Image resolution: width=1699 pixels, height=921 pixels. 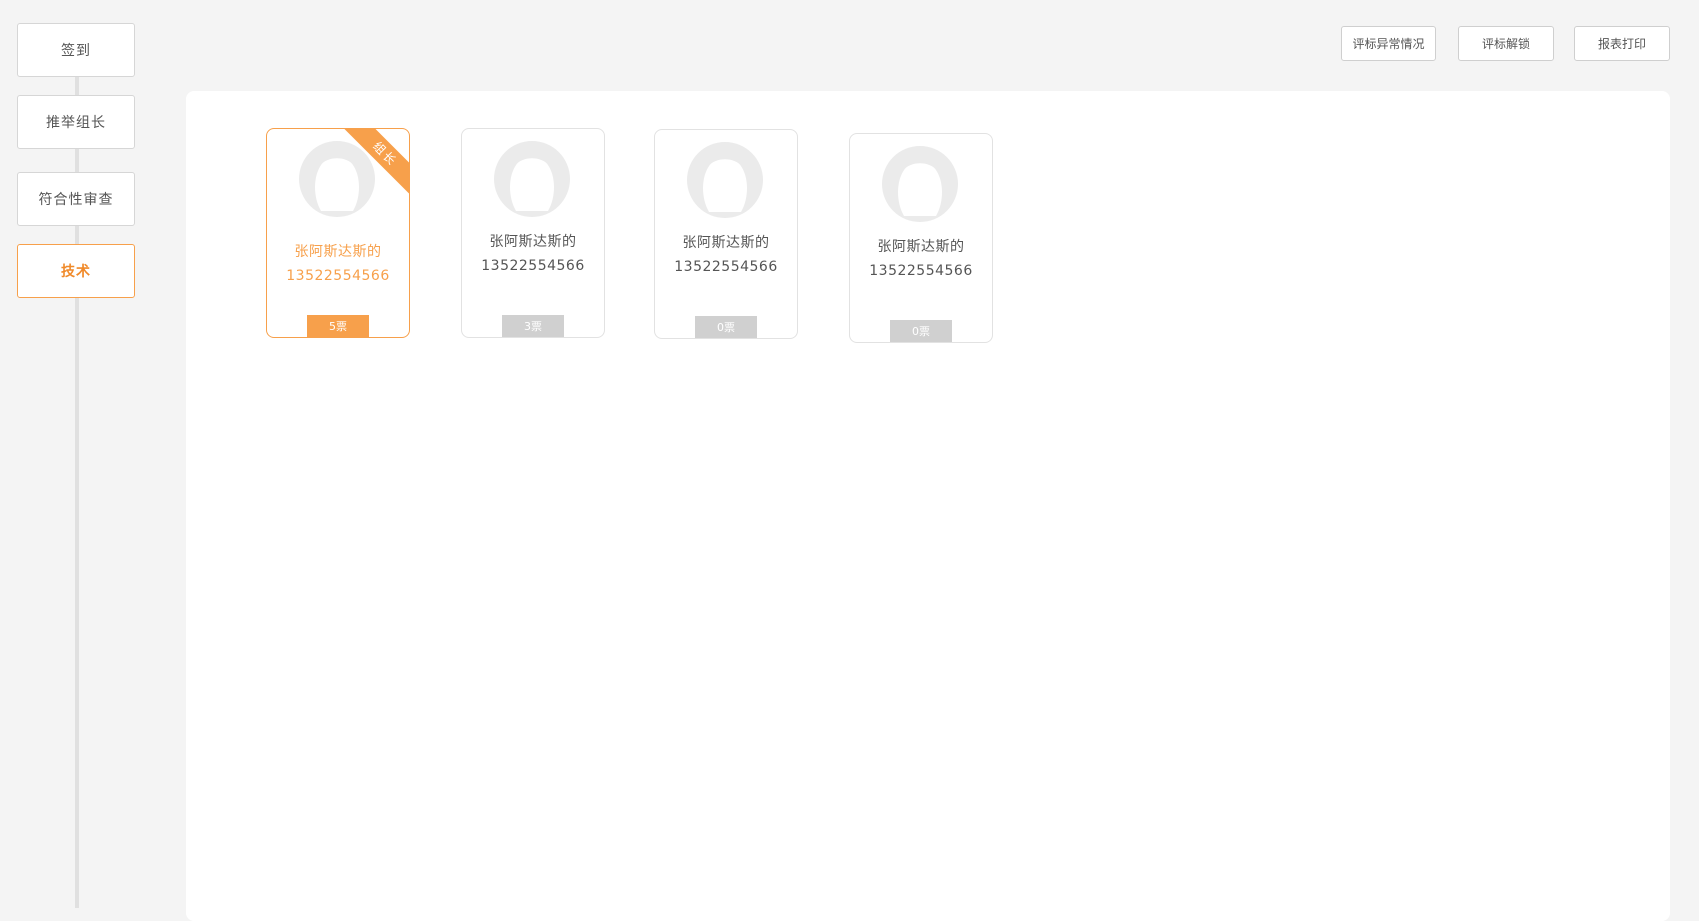 I want to click on button-label: 报表打印, so click(x=1621, y=44).